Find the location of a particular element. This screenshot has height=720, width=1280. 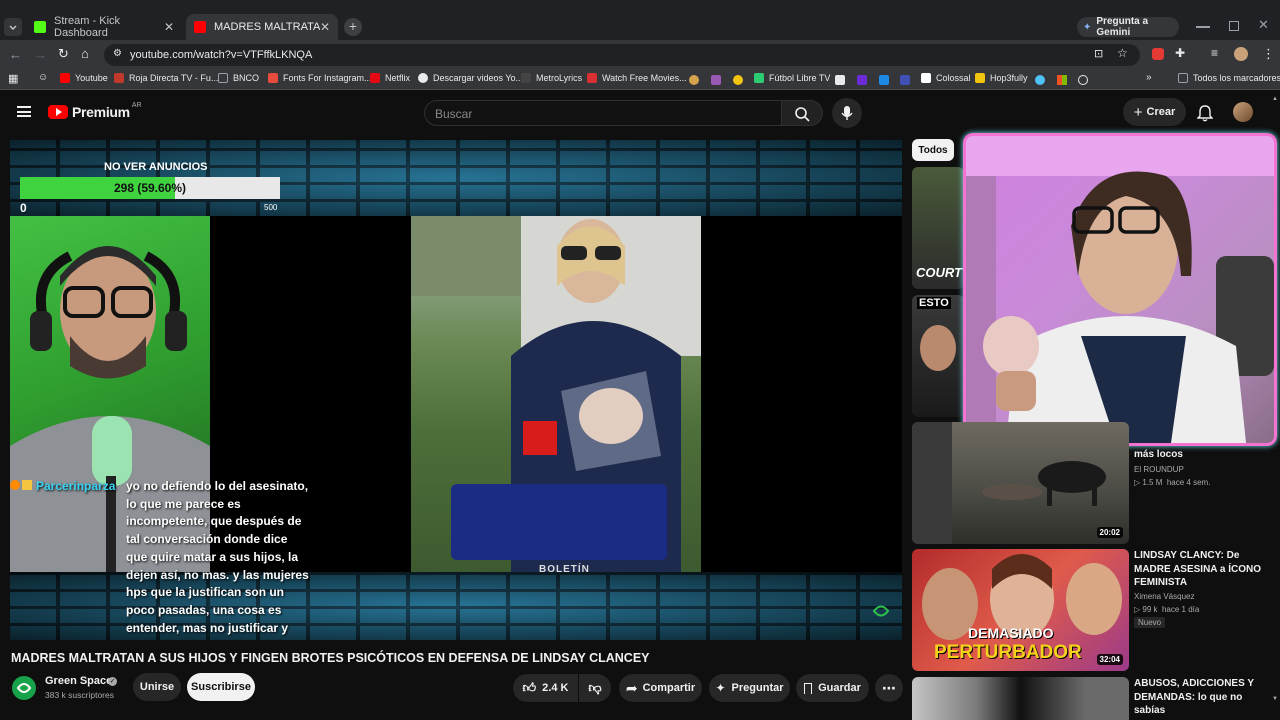

thumbs-down-icon: 👎︎ is located at coordinates (595, 687).